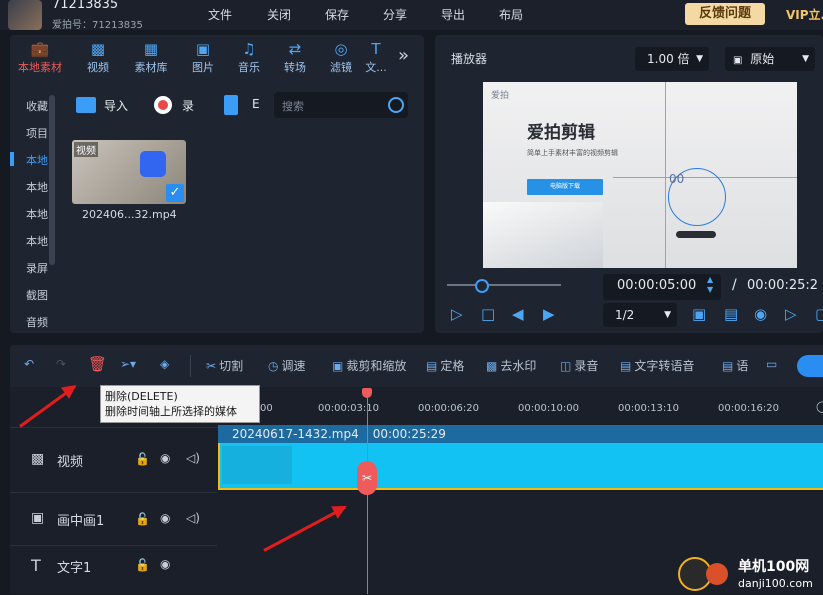 The image size is (823, 595). Describe the element at coordinates (396, 105) in the screenshot. I see `search-icon` at that location.